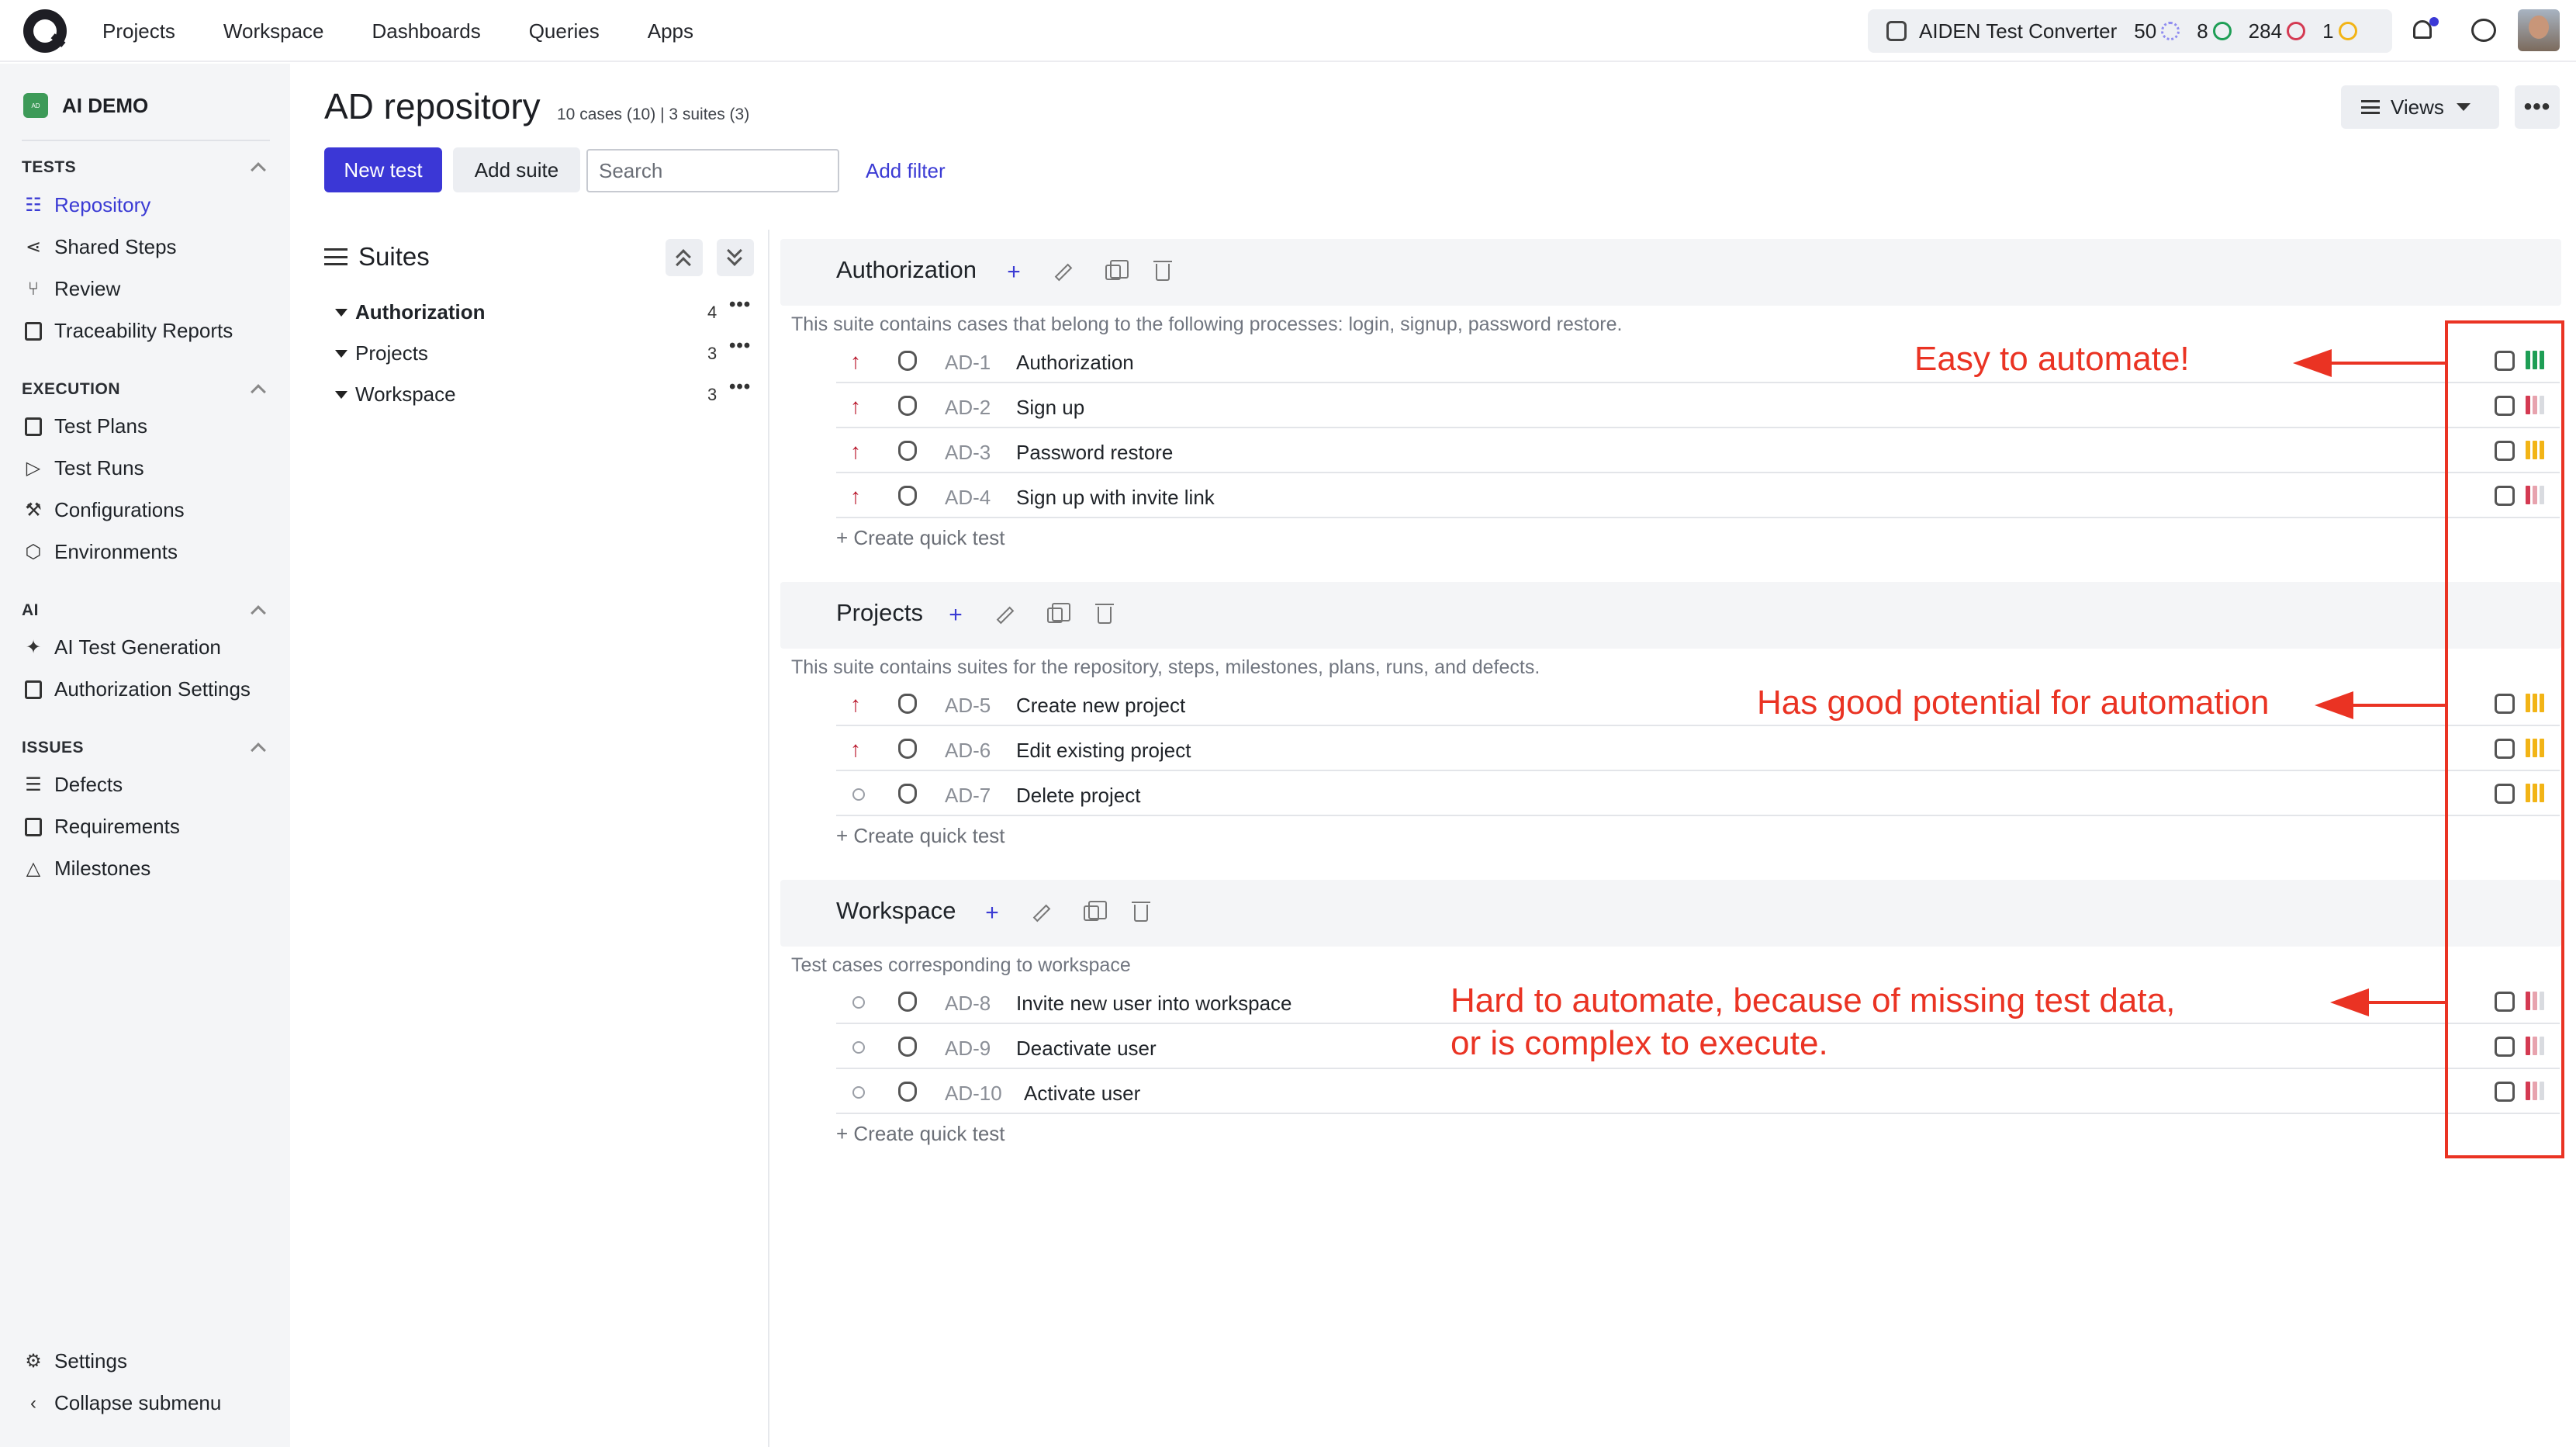 Image resolution: width=2576 pixels, height=1447 pixels. I want to click on search-input, so click(712, 170).